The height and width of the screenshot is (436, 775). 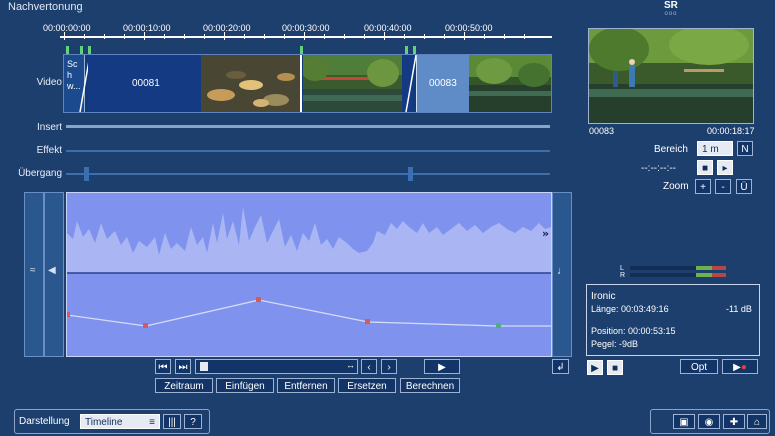 I want to click on zoom-in-button: +, so click(x=703, y=186).